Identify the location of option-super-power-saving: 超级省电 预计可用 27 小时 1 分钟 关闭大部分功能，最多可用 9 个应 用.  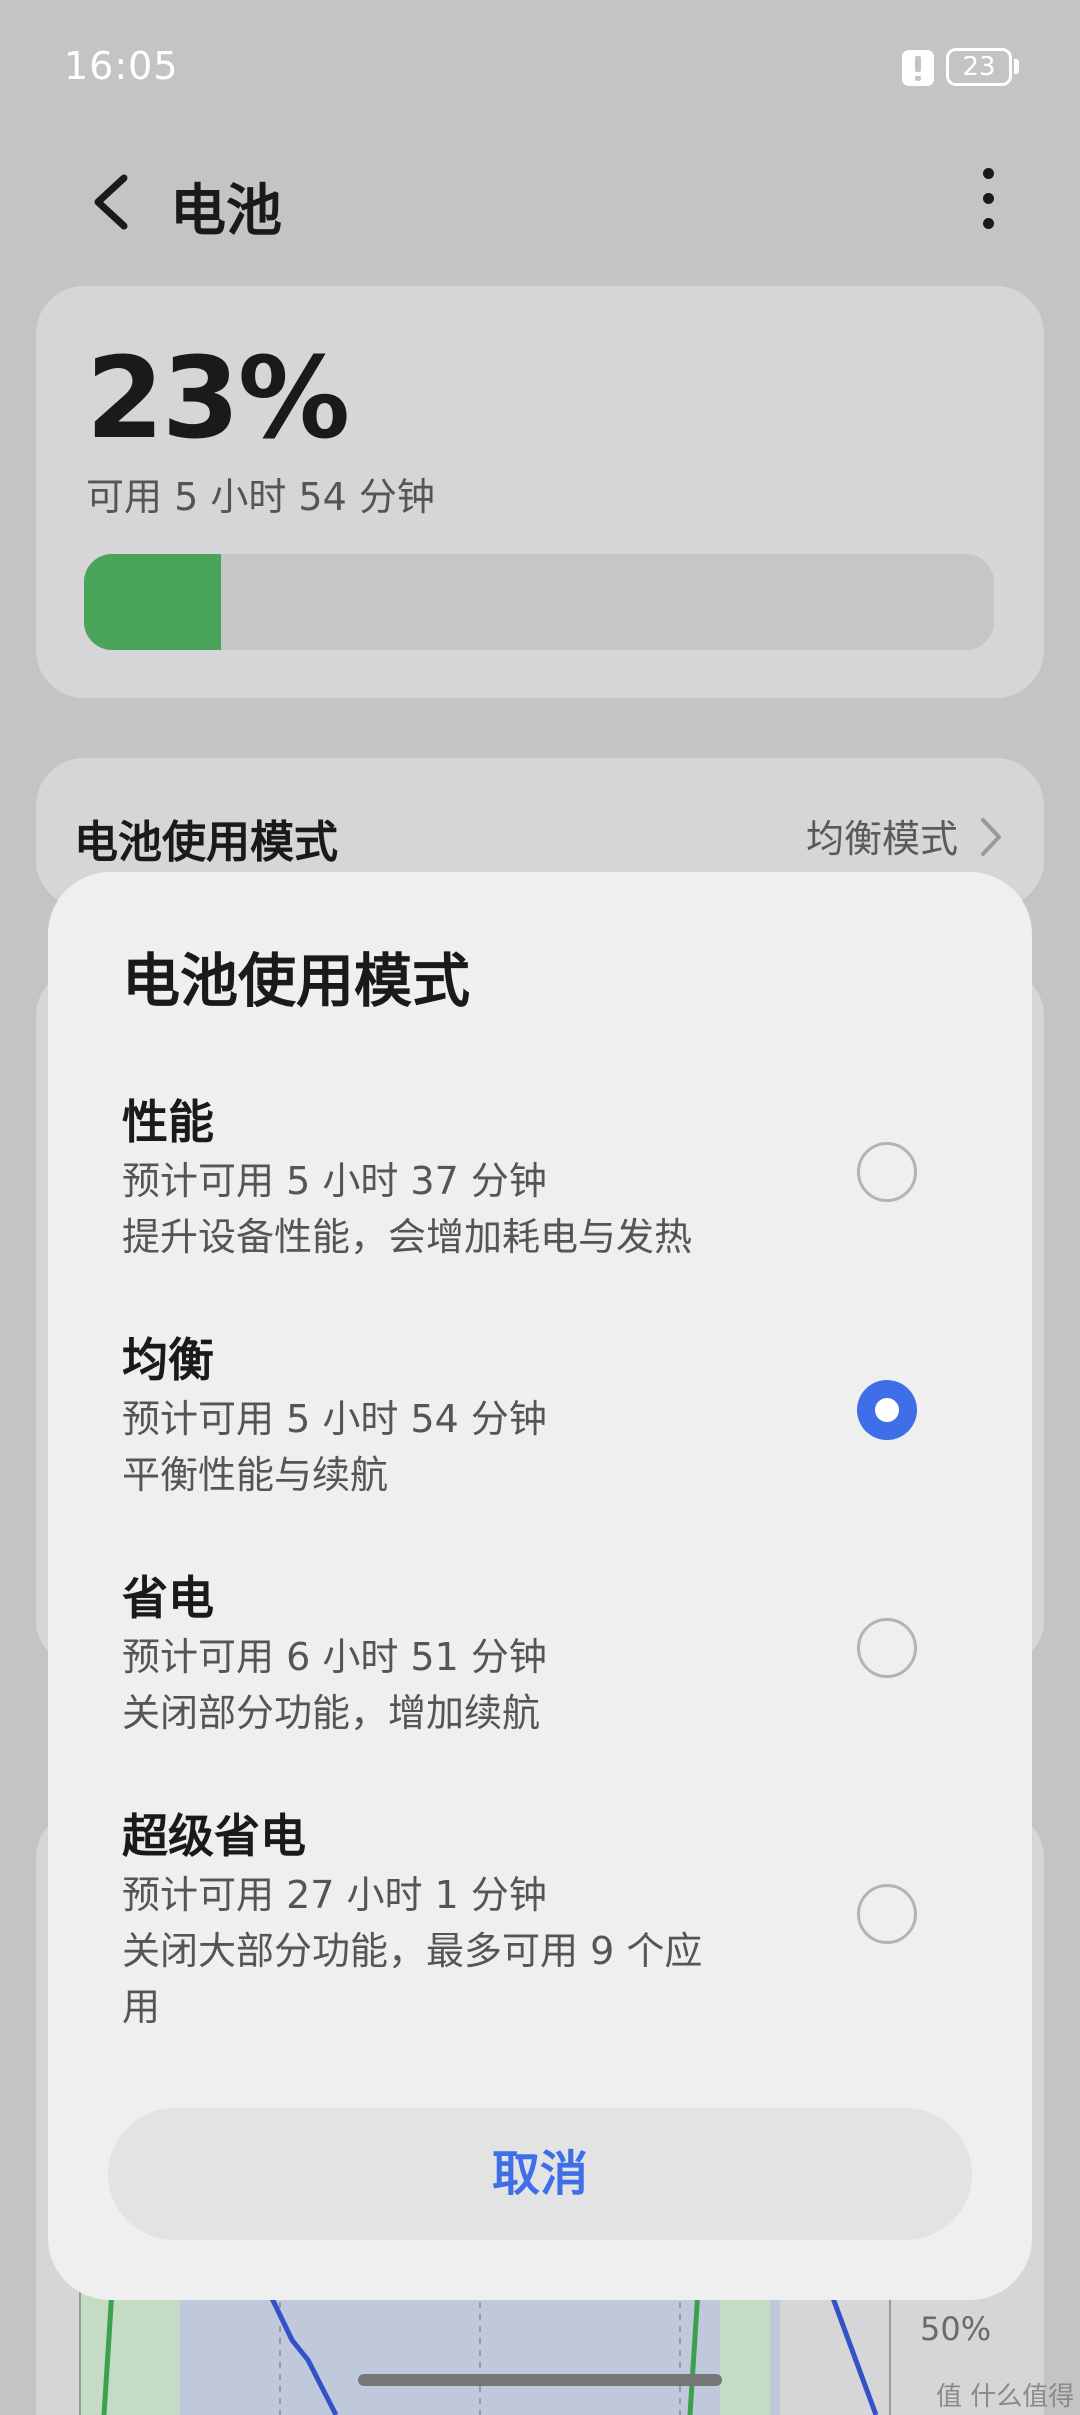
(540, 1930).